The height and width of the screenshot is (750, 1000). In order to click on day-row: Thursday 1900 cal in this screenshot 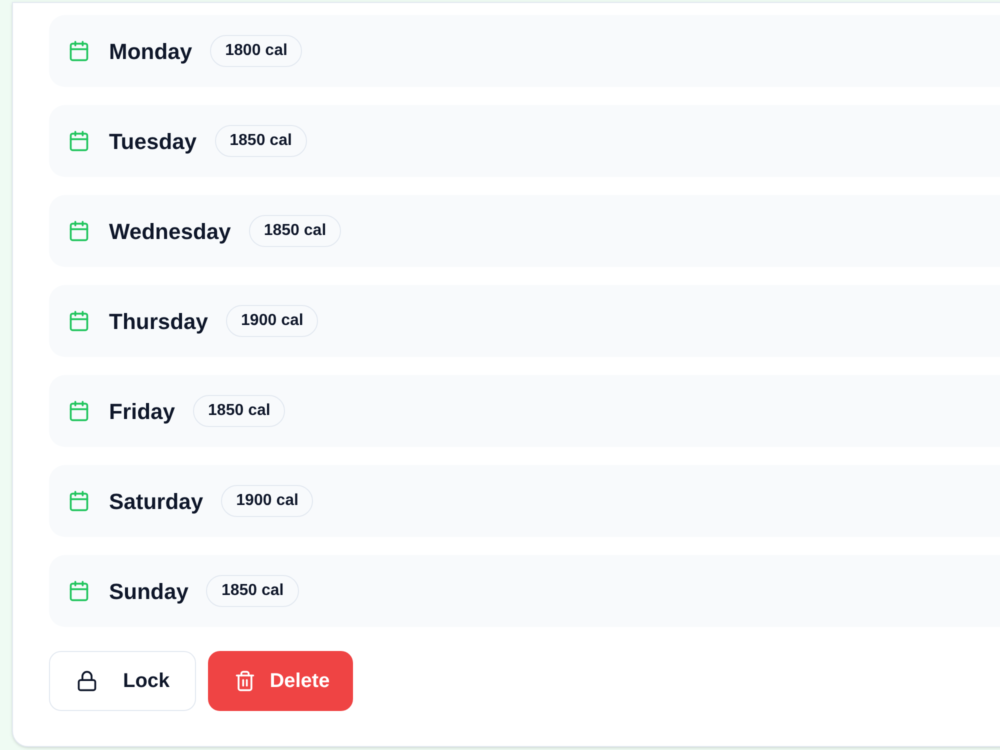, I will do `click(524, 321)`.